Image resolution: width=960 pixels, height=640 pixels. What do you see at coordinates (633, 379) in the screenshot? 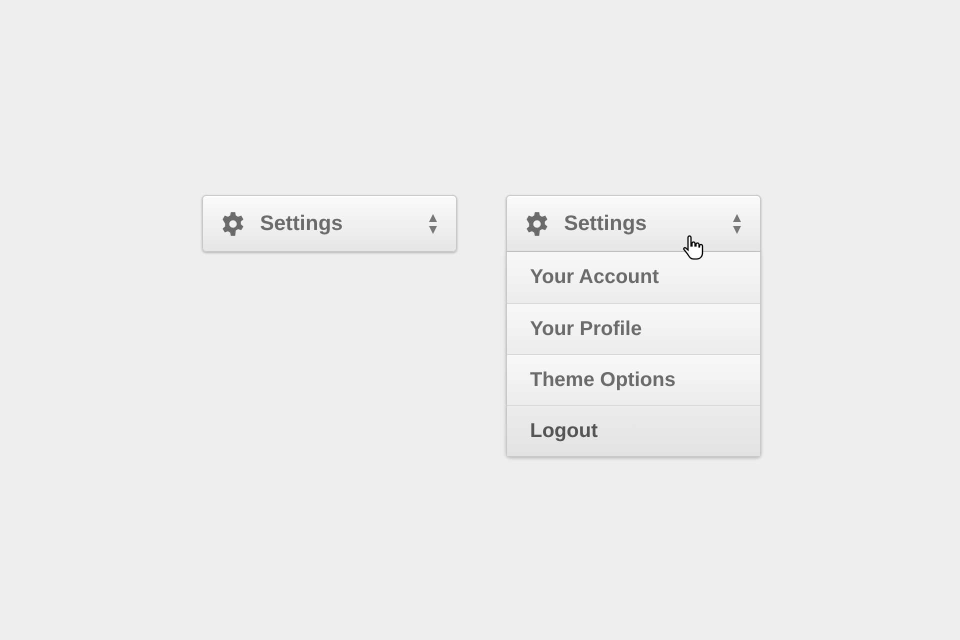
I see `menu-item: Theme Options` at bounding box center [633, 379].